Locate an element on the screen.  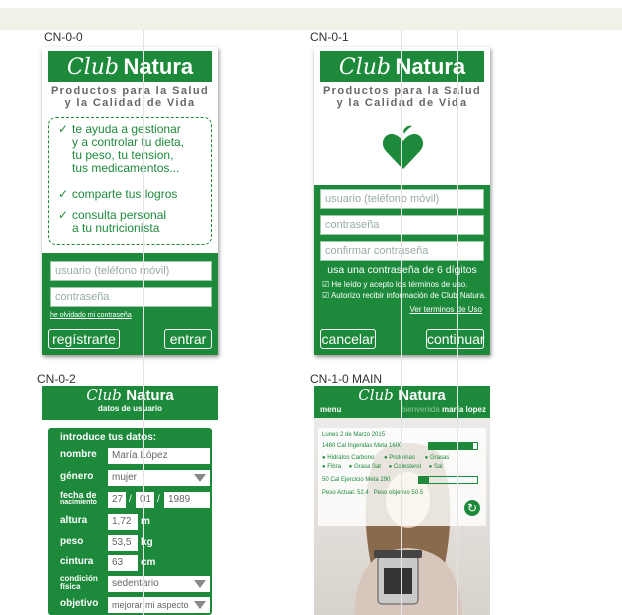
birthdate-label-line2: nacimiento is located at coordinates (78, 502).